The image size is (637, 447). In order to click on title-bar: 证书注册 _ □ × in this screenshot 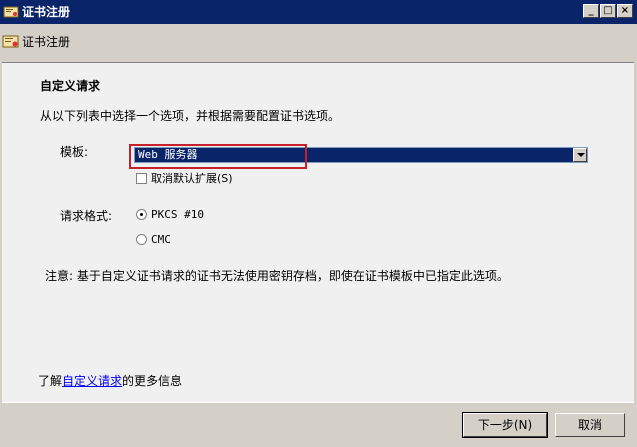, I will do `click(318, 12)`.